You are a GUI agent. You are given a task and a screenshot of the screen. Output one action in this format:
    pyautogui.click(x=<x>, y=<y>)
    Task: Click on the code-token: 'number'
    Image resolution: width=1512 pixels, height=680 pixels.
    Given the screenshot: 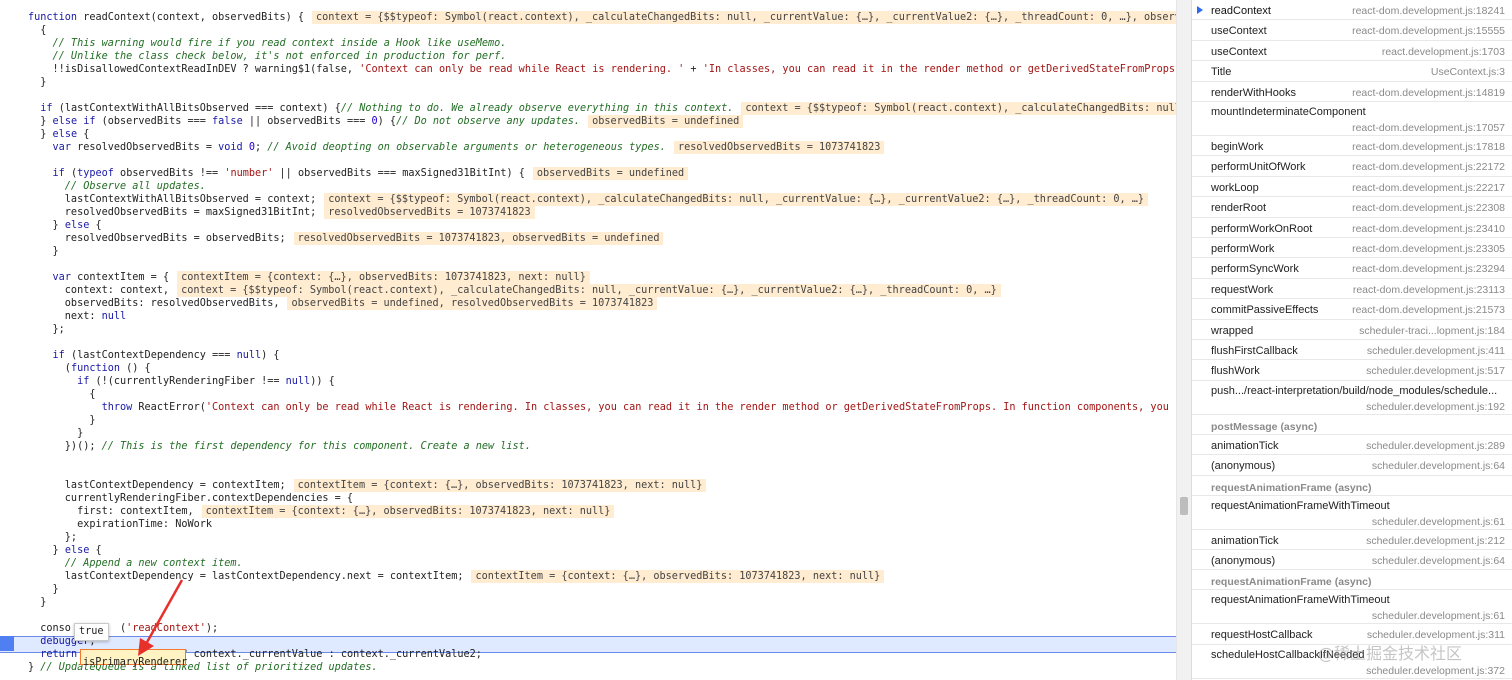 What is the action you would take?
    pyautogui.click(x=249, y=173)
    